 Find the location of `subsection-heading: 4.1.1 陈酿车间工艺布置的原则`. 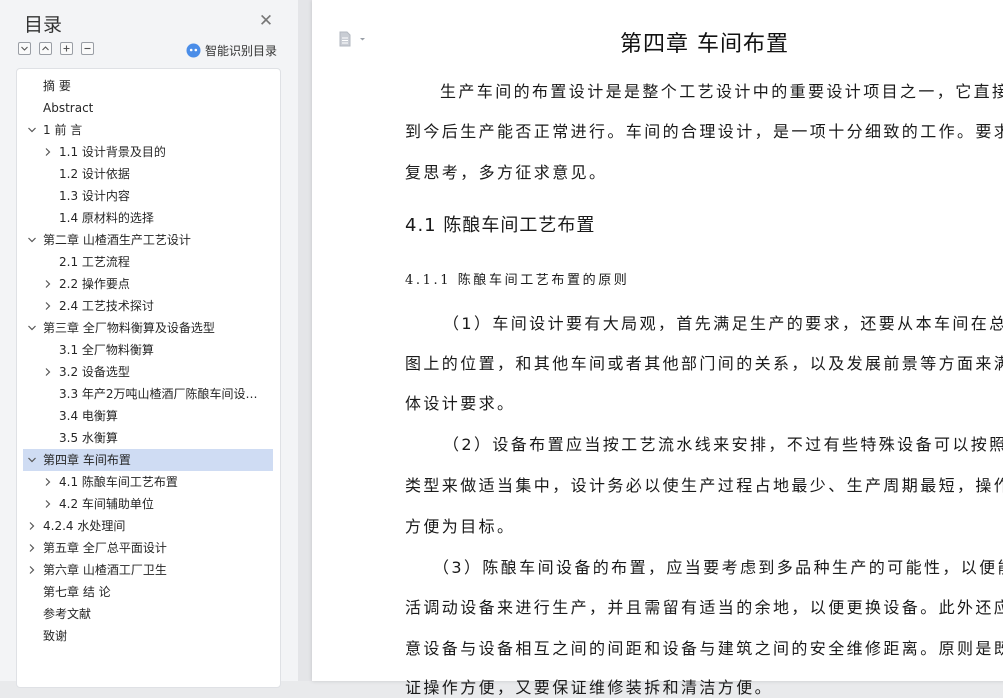

subsection-heading: 4.1.1 陈酿车间工艺布置的原则 is located at coordinates (517, 280).